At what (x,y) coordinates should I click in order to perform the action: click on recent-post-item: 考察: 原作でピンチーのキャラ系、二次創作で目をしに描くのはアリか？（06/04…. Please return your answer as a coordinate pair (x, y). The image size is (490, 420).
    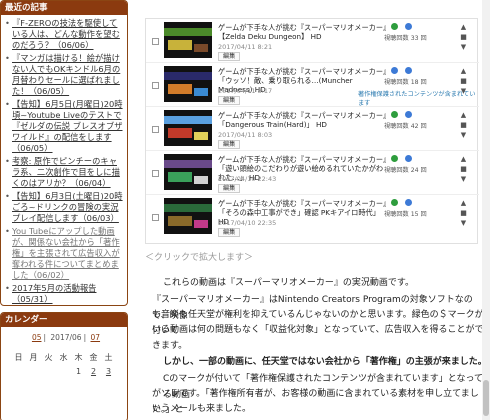
    Looking at the image, I should click on (64, 172).